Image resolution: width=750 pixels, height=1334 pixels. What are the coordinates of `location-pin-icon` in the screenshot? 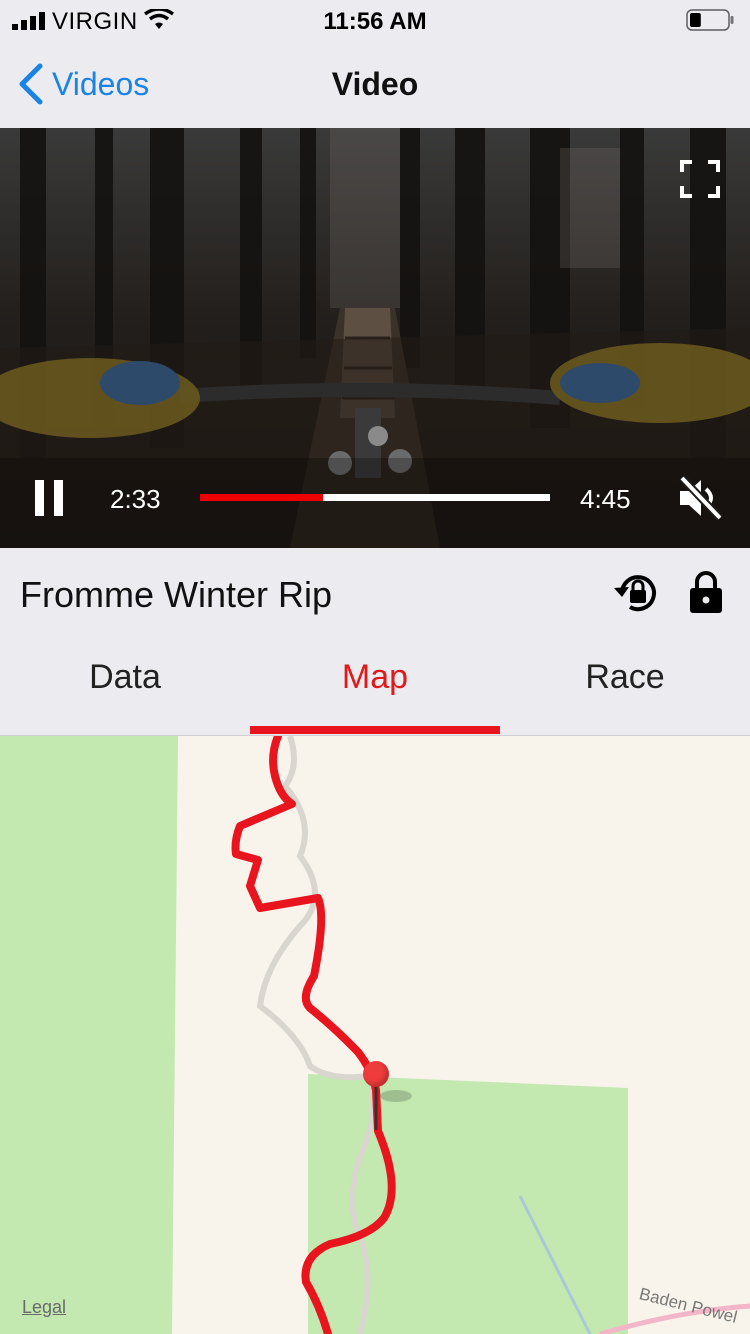 It's located at (376, 1074).